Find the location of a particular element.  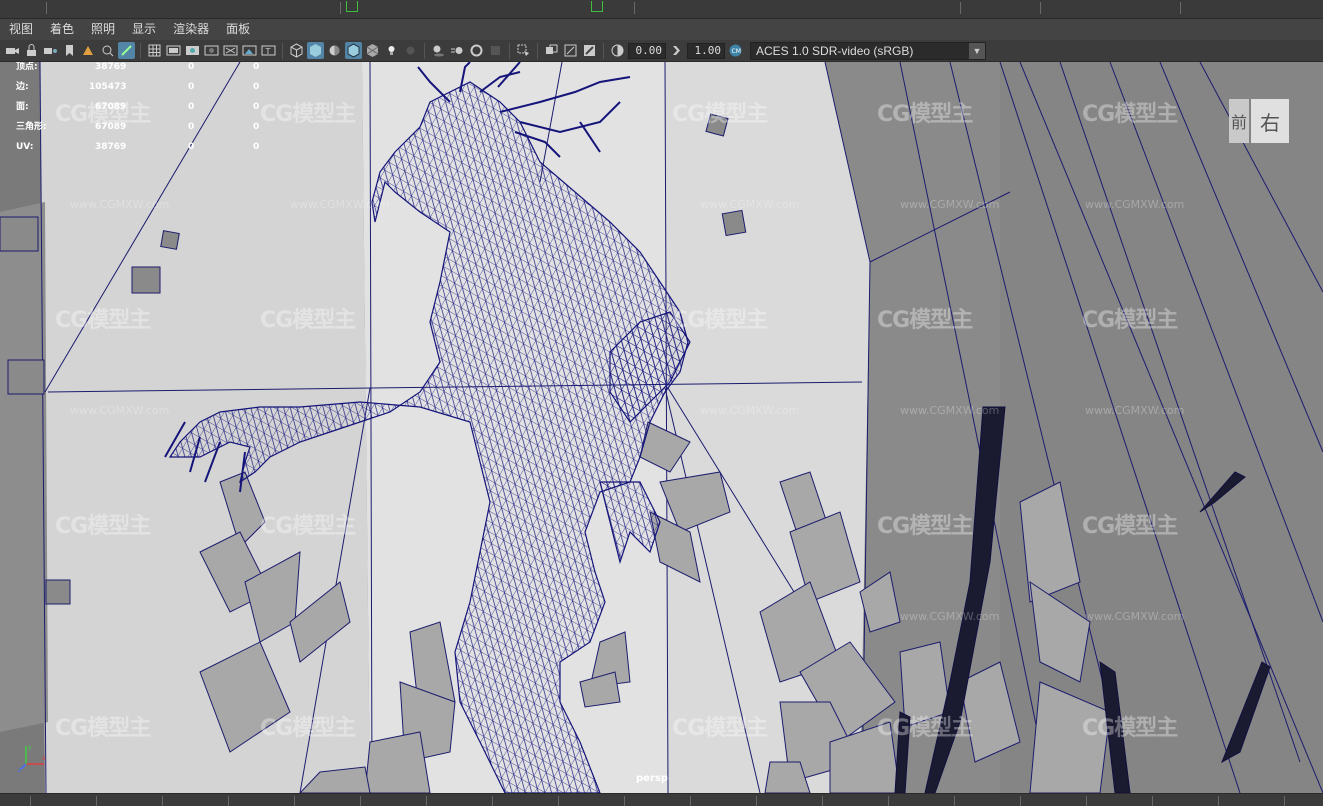

axis-x-label: x is located at coordinates (44, 758).